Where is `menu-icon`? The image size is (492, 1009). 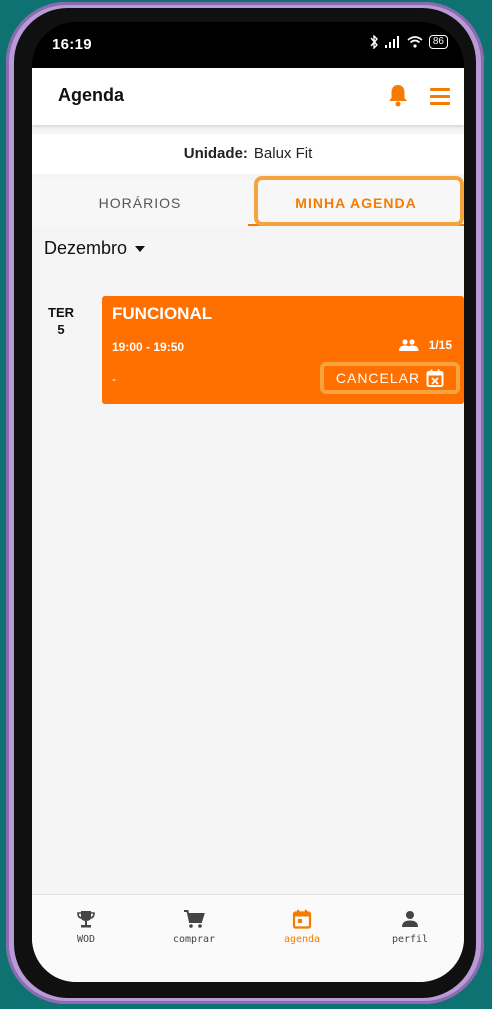
menu-icon is located at coordinates (440, 96).